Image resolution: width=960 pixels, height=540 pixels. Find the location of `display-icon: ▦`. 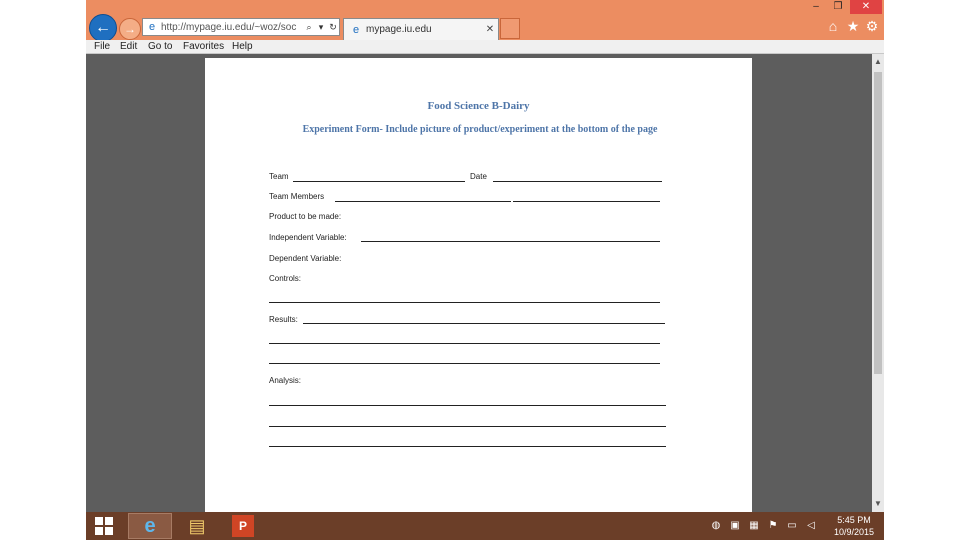

display-icon: ▦ is located at coordinates (754, 526).